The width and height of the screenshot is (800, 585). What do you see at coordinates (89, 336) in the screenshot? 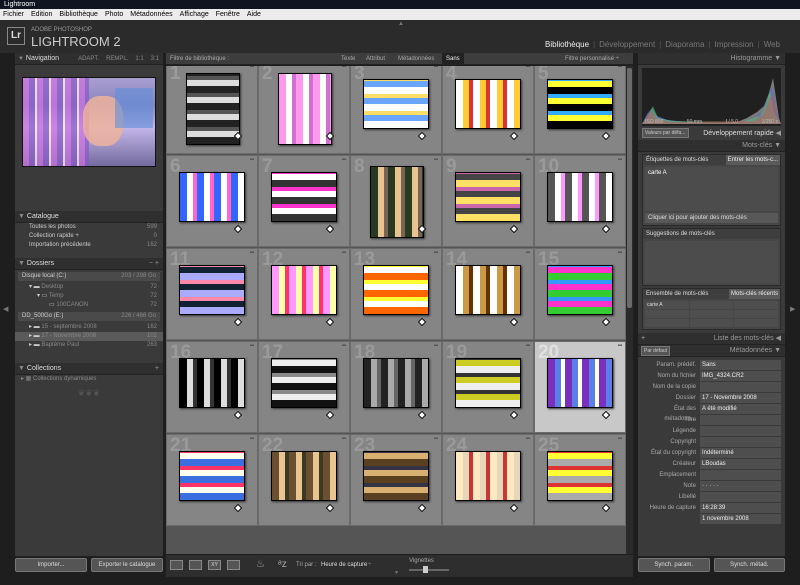
I see `folder-novembre: ▸ ▬ 17 - Novembre 2008 102` at bounding box center [89, 336].